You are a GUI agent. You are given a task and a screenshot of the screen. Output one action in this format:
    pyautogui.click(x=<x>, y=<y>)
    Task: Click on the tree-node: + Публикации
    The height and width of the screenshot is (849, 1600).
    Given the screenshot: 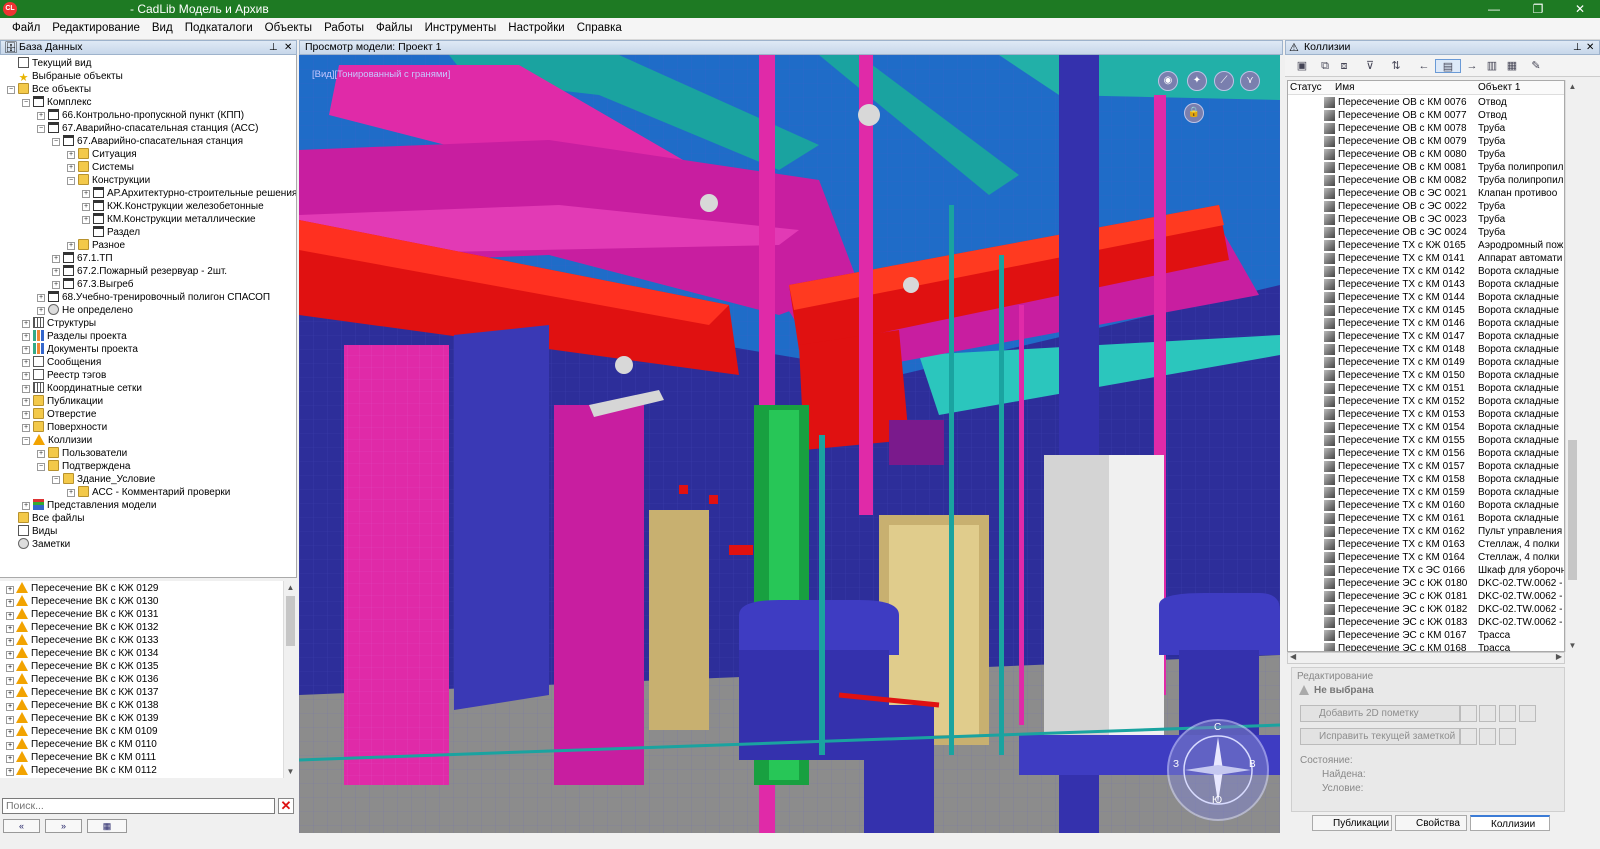 What is the action you would take?
    pyautogui.click(x=62, y=401)
    